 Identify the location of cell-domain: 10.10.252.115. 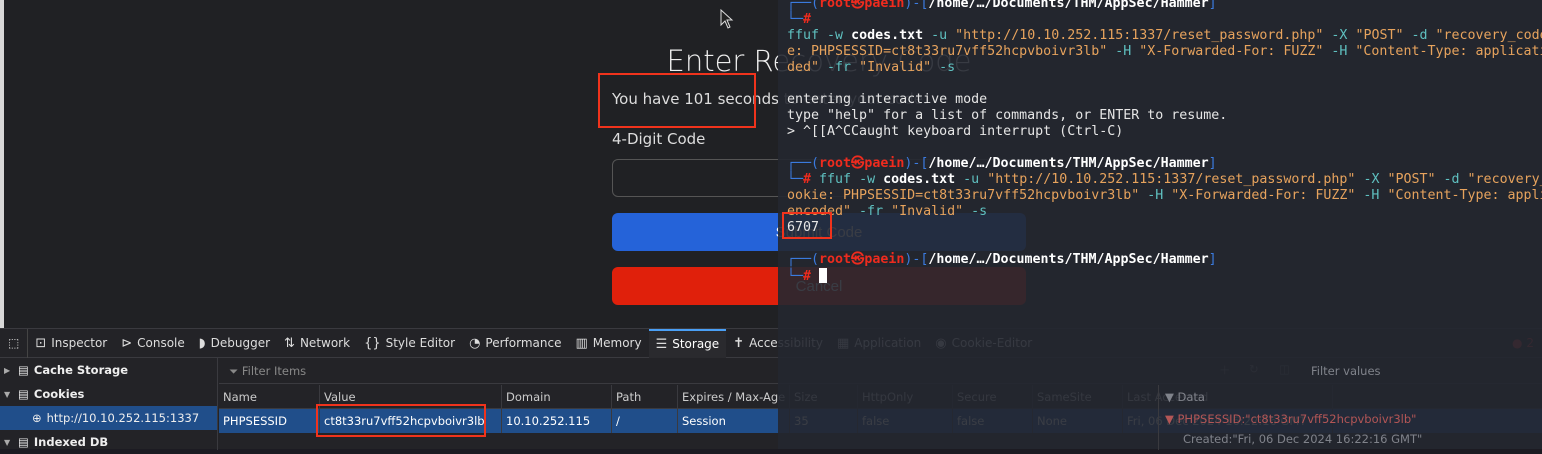
(557, 421).